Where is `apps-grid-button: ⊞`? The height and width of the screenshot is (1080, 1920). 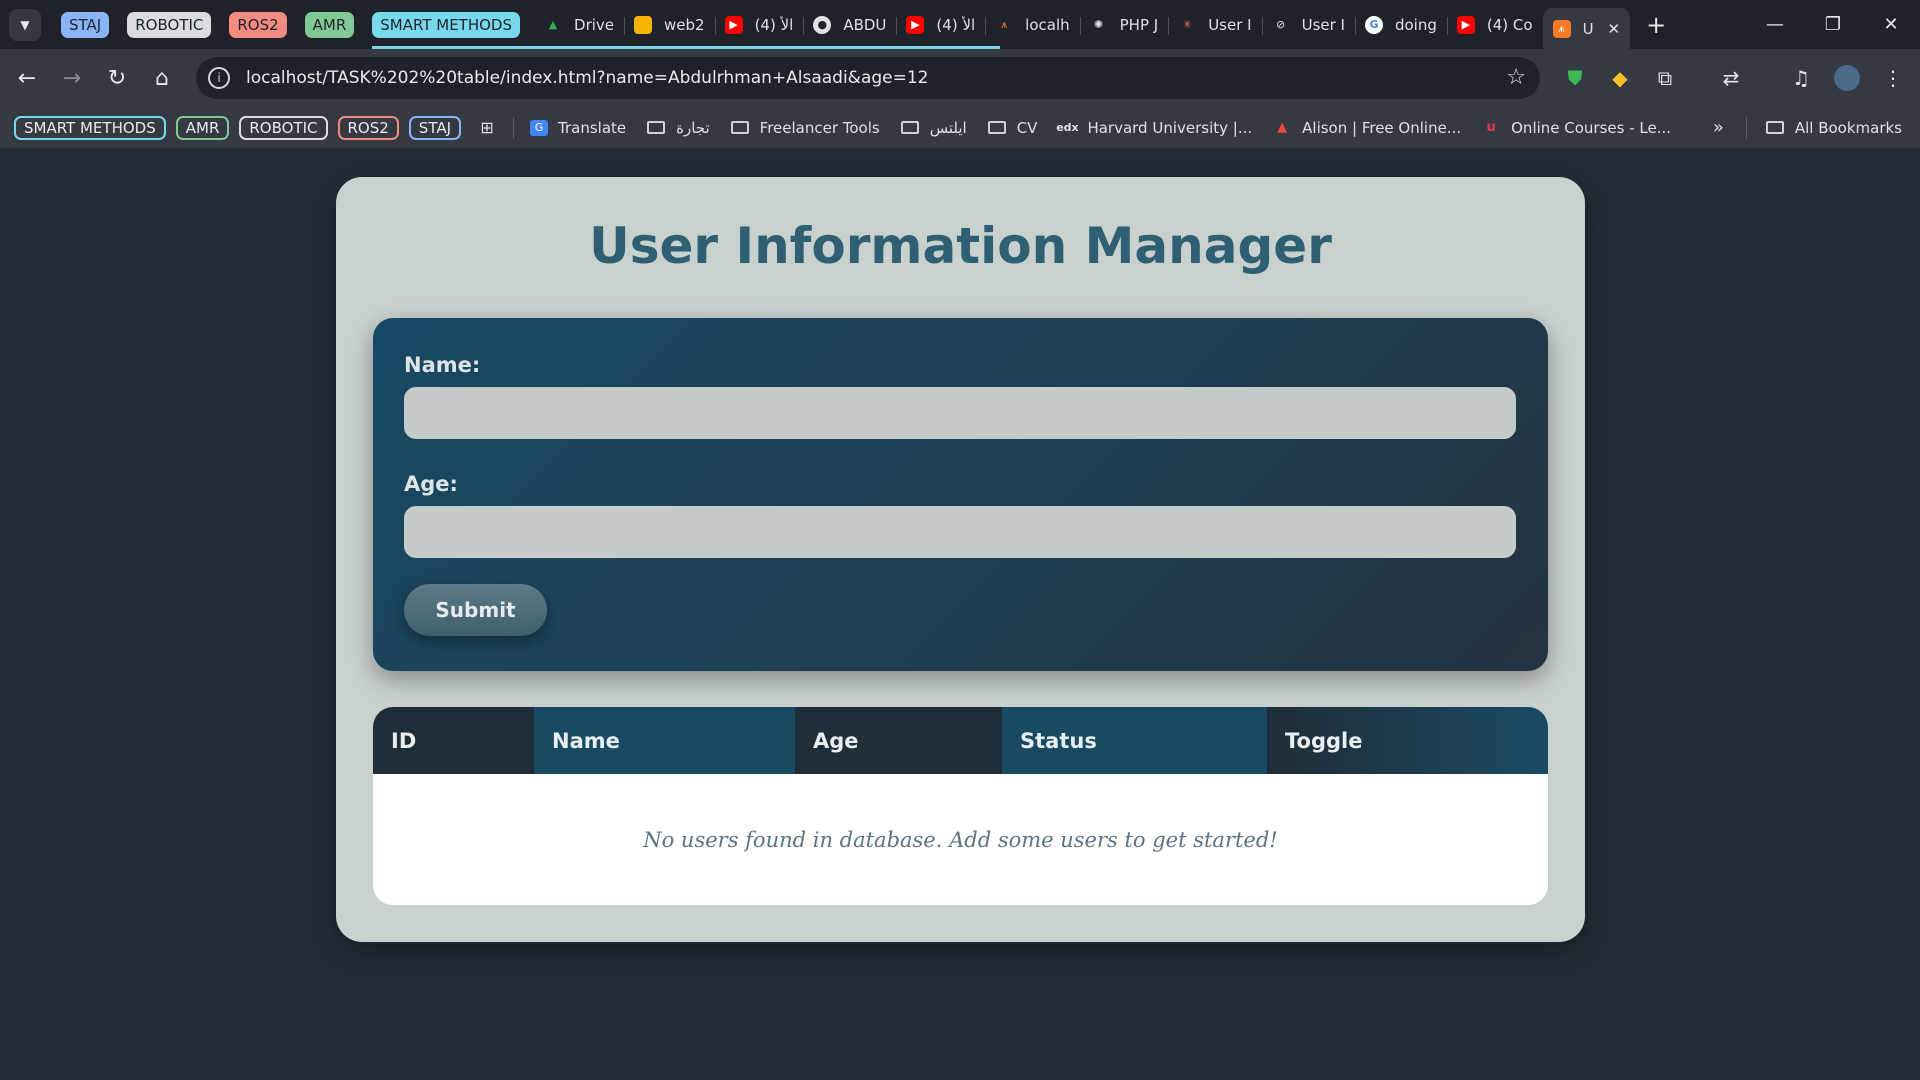 apps-grid-button: ⊞ is located at coordinates (487, 127).